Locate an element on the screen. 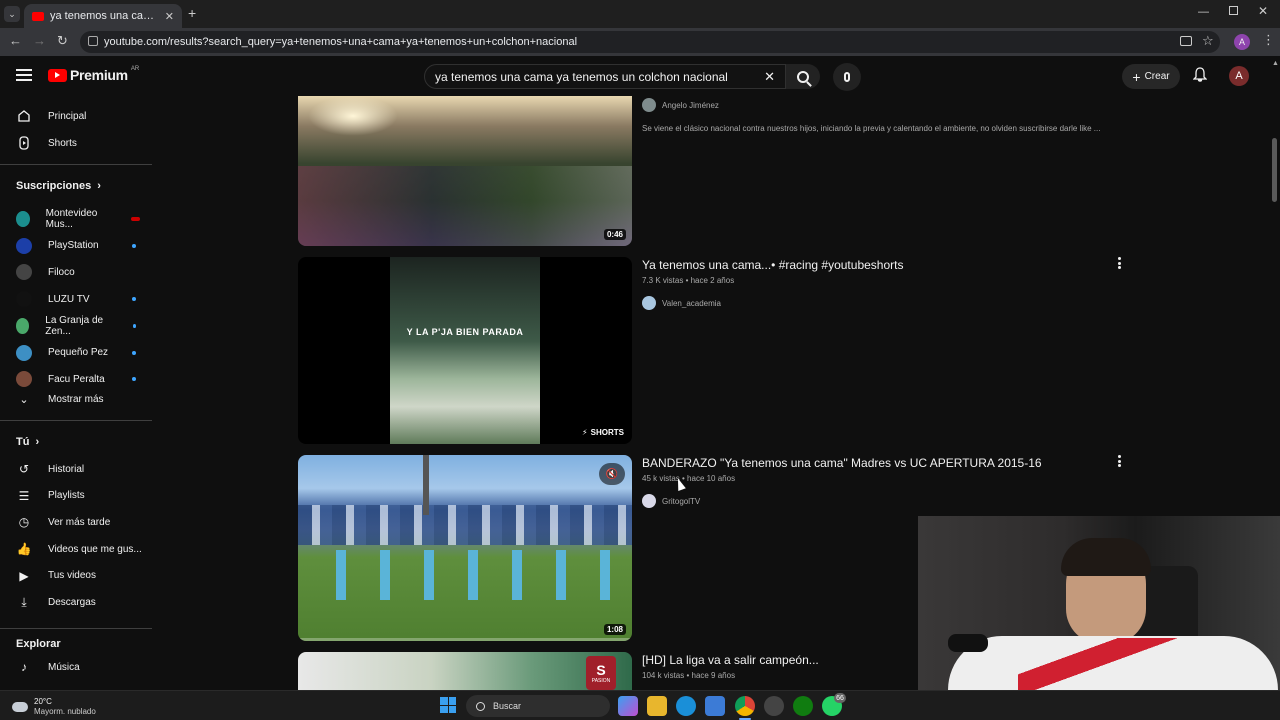 This screenshot has height=720, width=1280. file-explorer-icon is located at coordinates (657, 706).